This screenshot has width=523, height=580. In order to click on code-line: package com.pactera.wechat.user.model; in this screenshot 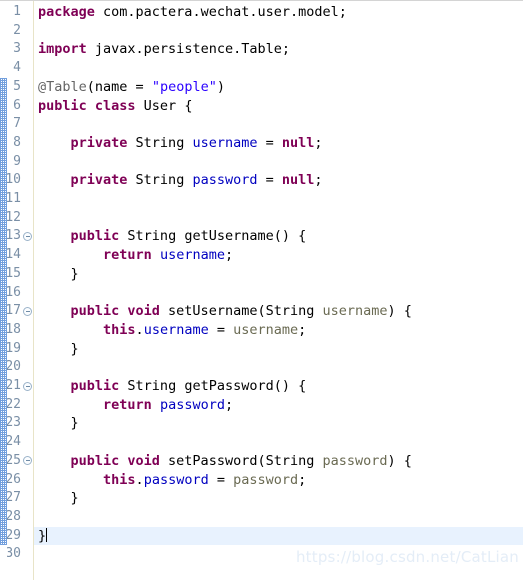, I will do `click(278, 12)`.